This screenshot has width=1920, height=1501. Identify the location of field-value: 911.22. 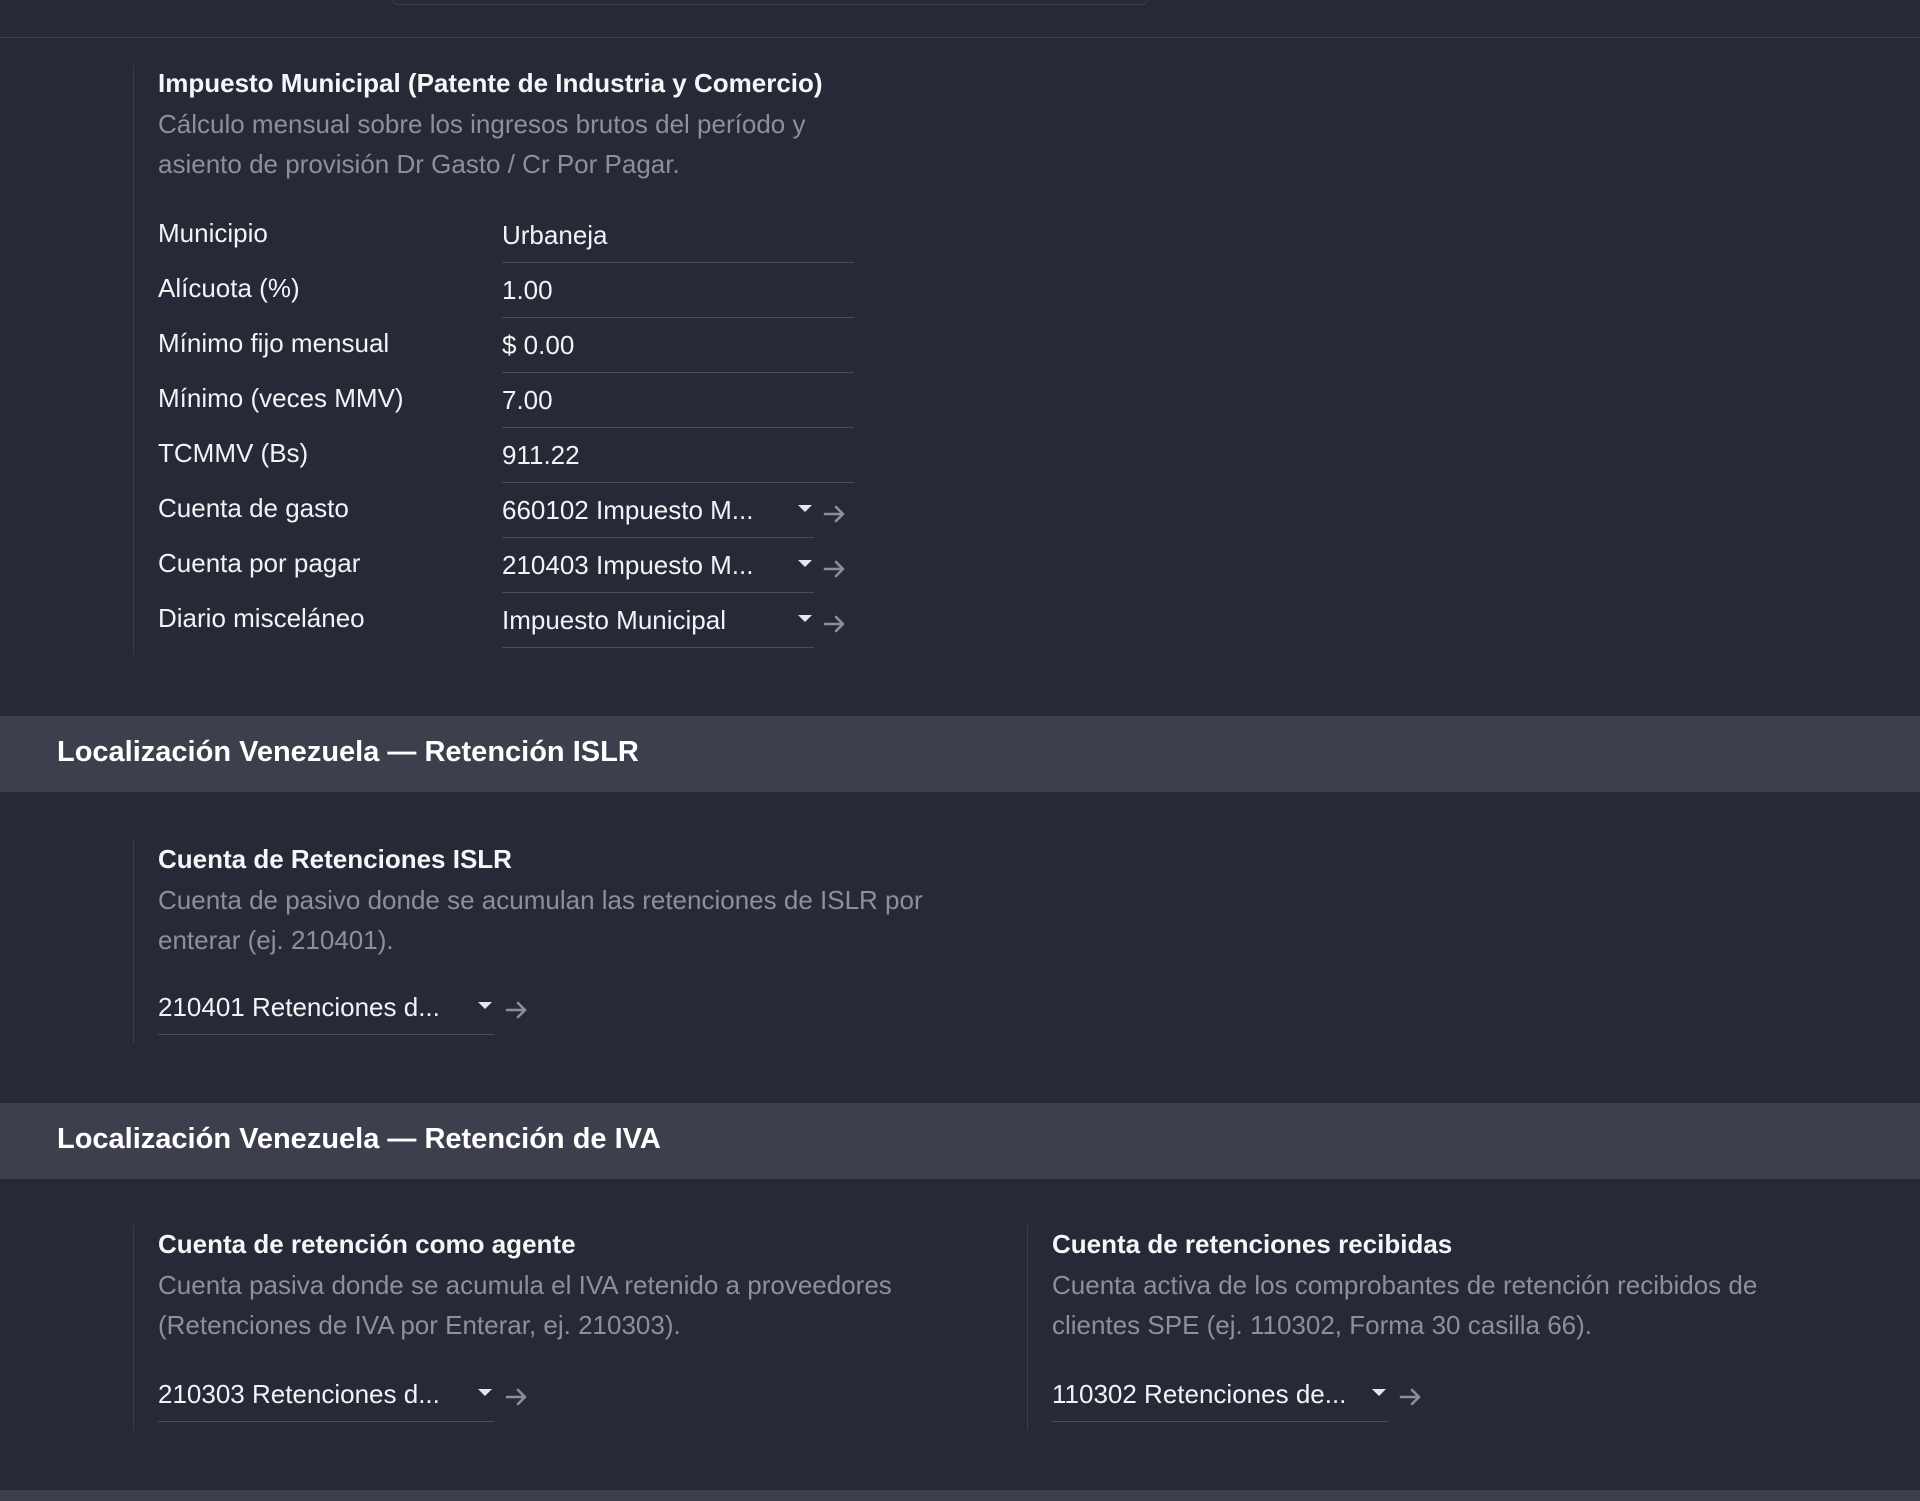
(541, 455).